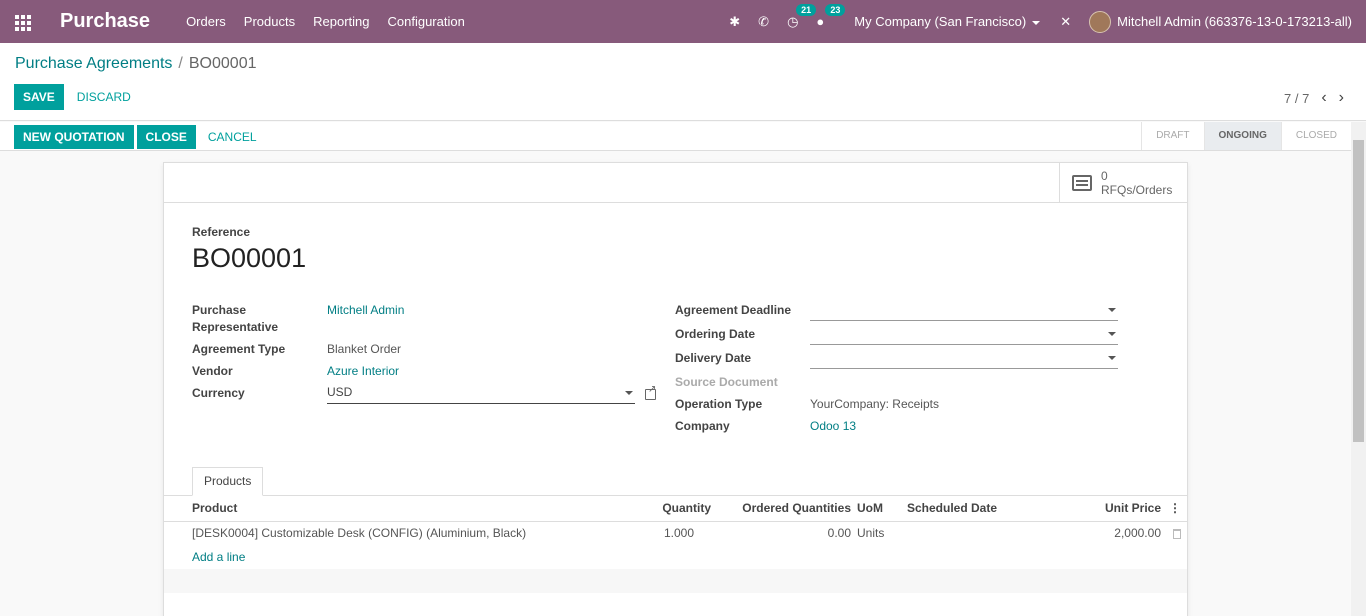 The width and height of the screenshot is (1366, 616). Describe the element at coordinates (979, 509) in the screenshot. I see `col-scheduled-date: Scheduled Date` at that location.